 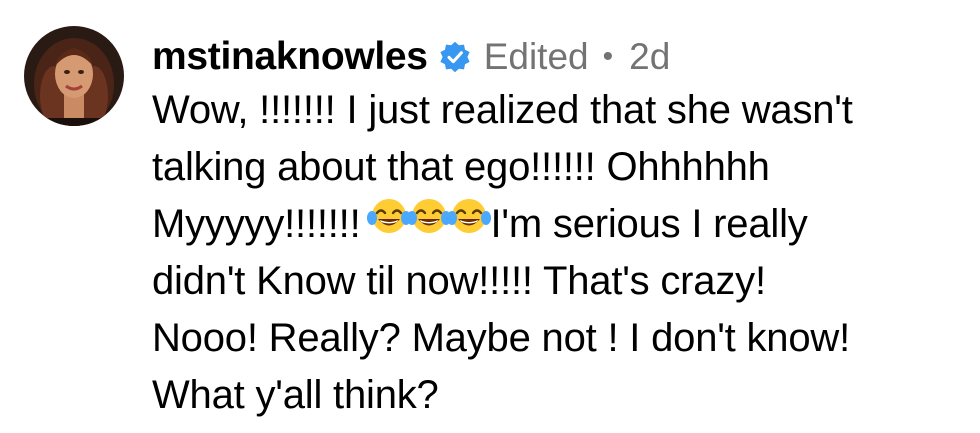 I want to click on avatar, so click(x=74, y=76).